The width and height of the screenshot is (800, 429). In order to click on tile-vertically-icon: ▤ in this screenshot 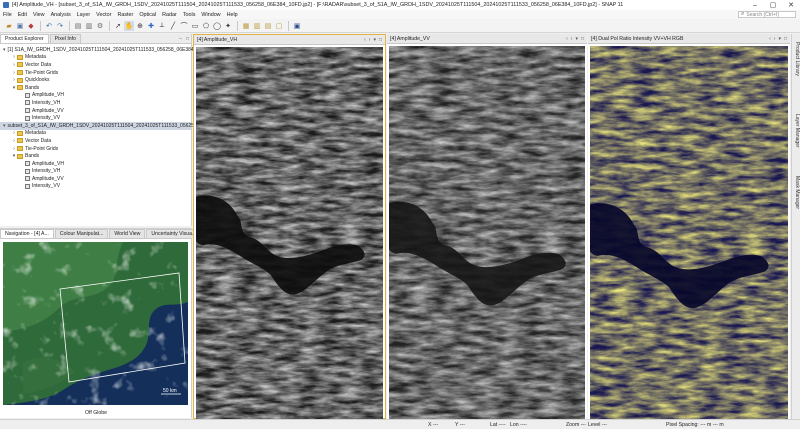, I will do `click(268, 26)`.